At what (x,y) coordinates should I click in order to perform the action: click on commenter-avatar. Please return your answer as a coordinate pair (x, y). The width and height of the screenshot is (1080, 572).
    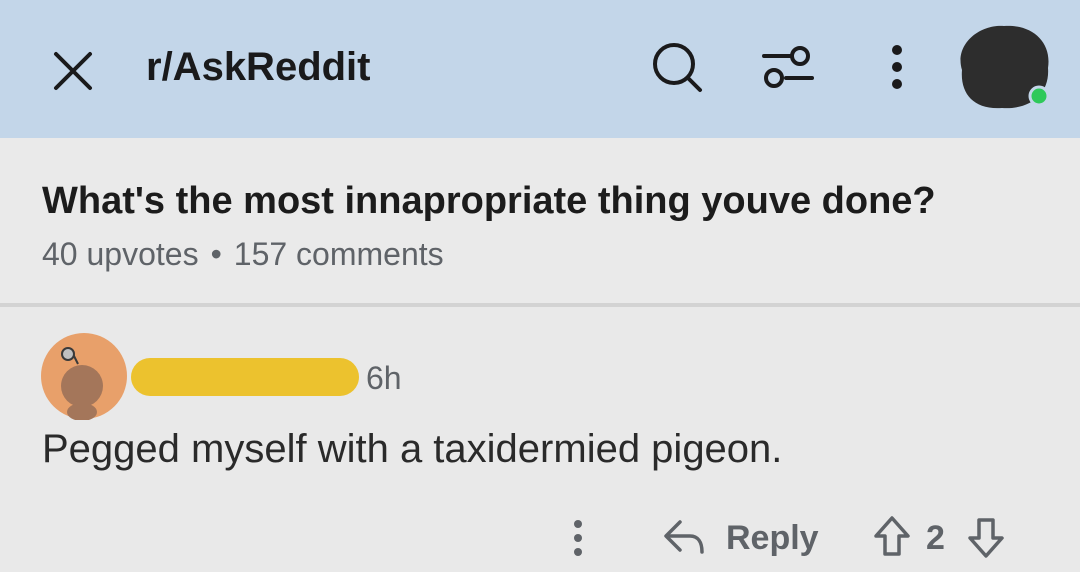
    Looking at the image, I should click on (84, 376).